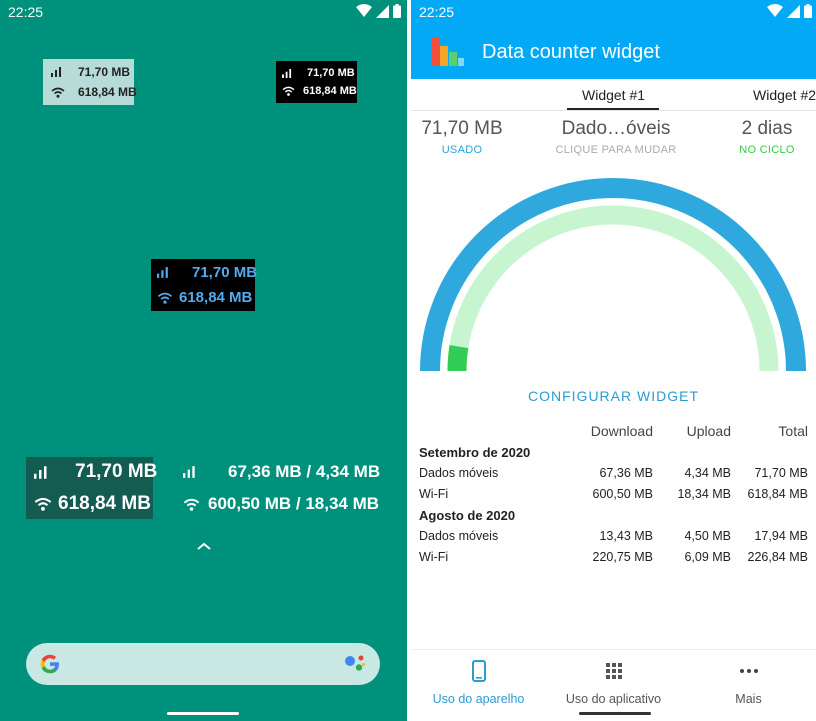 This screenshot has width=816, height=721. I want to click on data-widget-black-blue: 71,70 MB 618,84 MB, so click(204, 285).